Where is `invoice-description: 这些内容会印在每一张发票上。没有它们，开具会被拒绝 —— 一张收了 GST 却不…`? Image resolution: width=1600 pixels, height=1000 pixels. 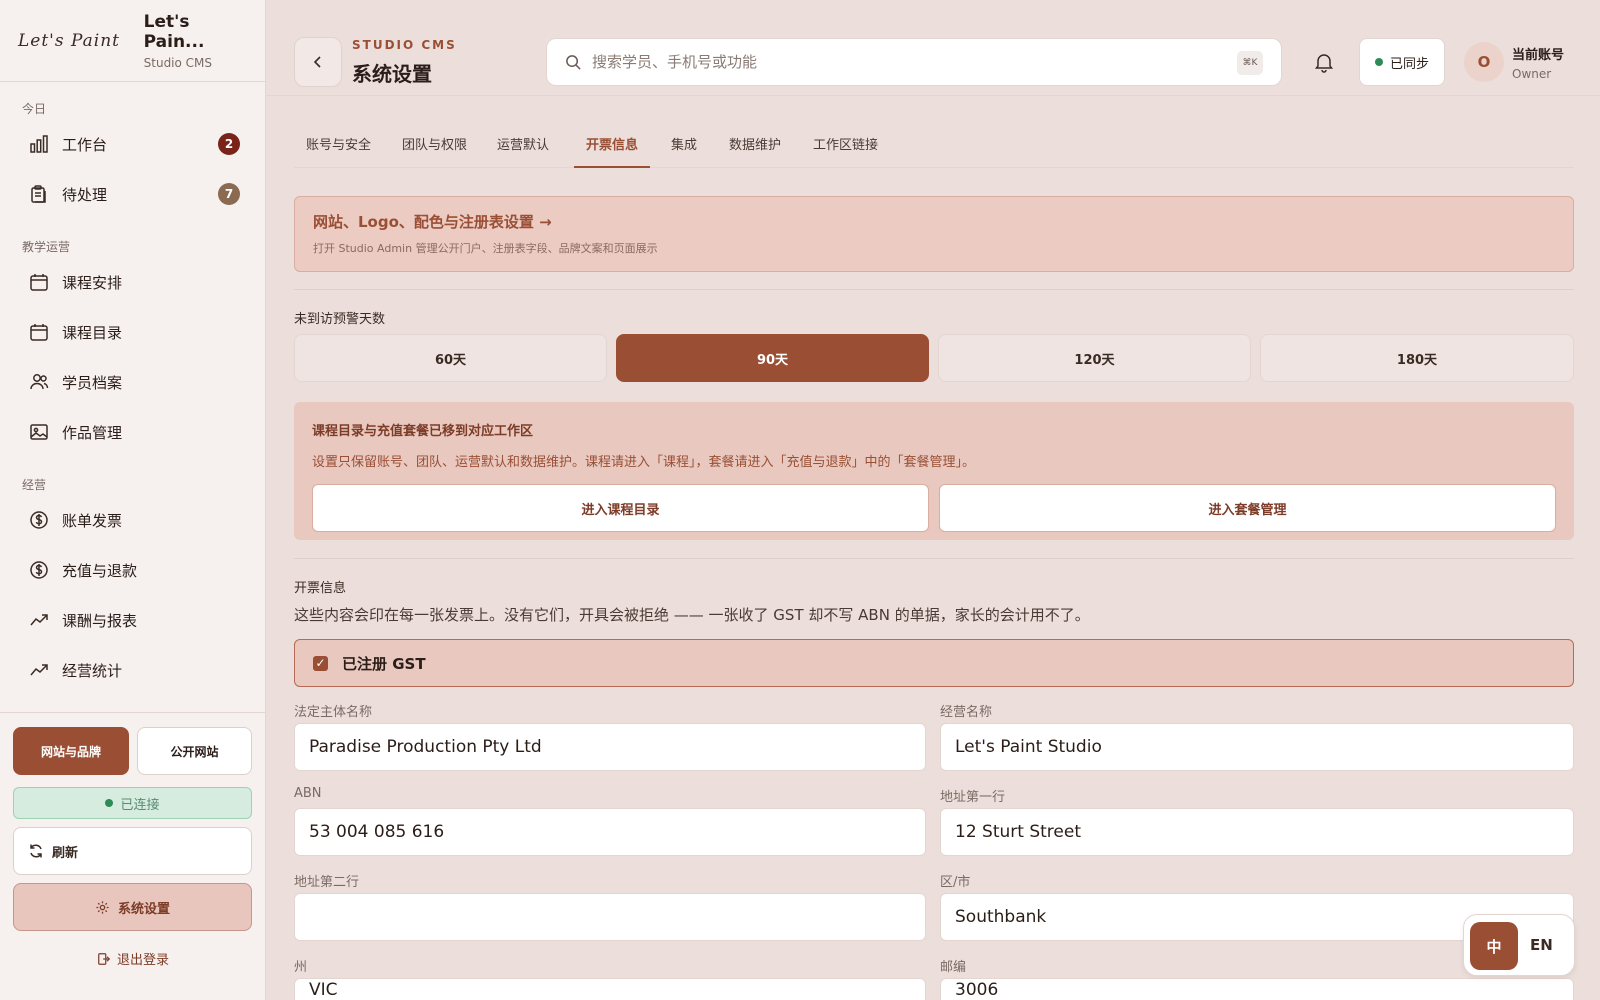
invoice-description: 这些内容会印在每一张发票上。没有它们，开具会被拒绝 —— 一张收了 GST 却不… is located at coordinates (692, 615).